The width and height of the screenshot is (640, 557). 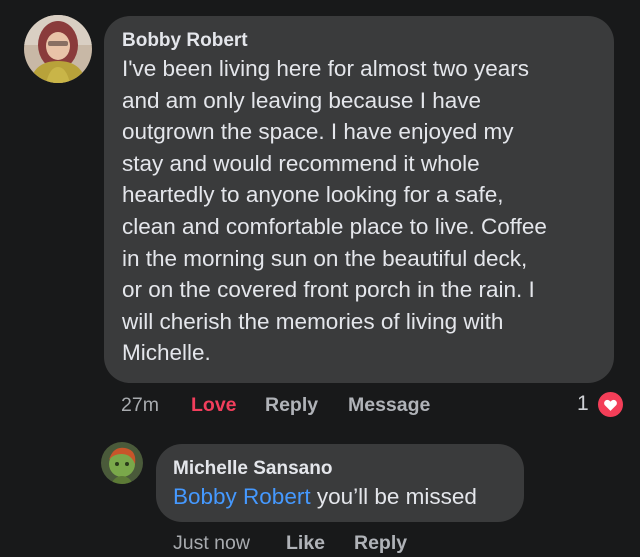 I want to click on heart-reaction-badge, so click(x=610, y=404).